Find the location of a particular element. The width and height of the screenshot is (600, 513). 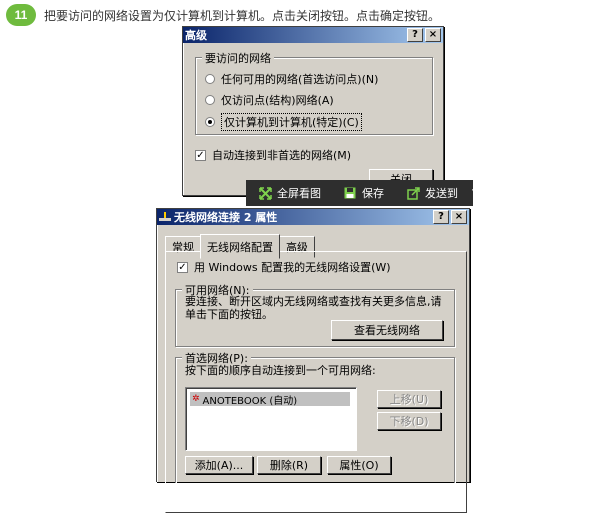

advanced-dialog-title: 高级 is located at coordinates (196, 35).